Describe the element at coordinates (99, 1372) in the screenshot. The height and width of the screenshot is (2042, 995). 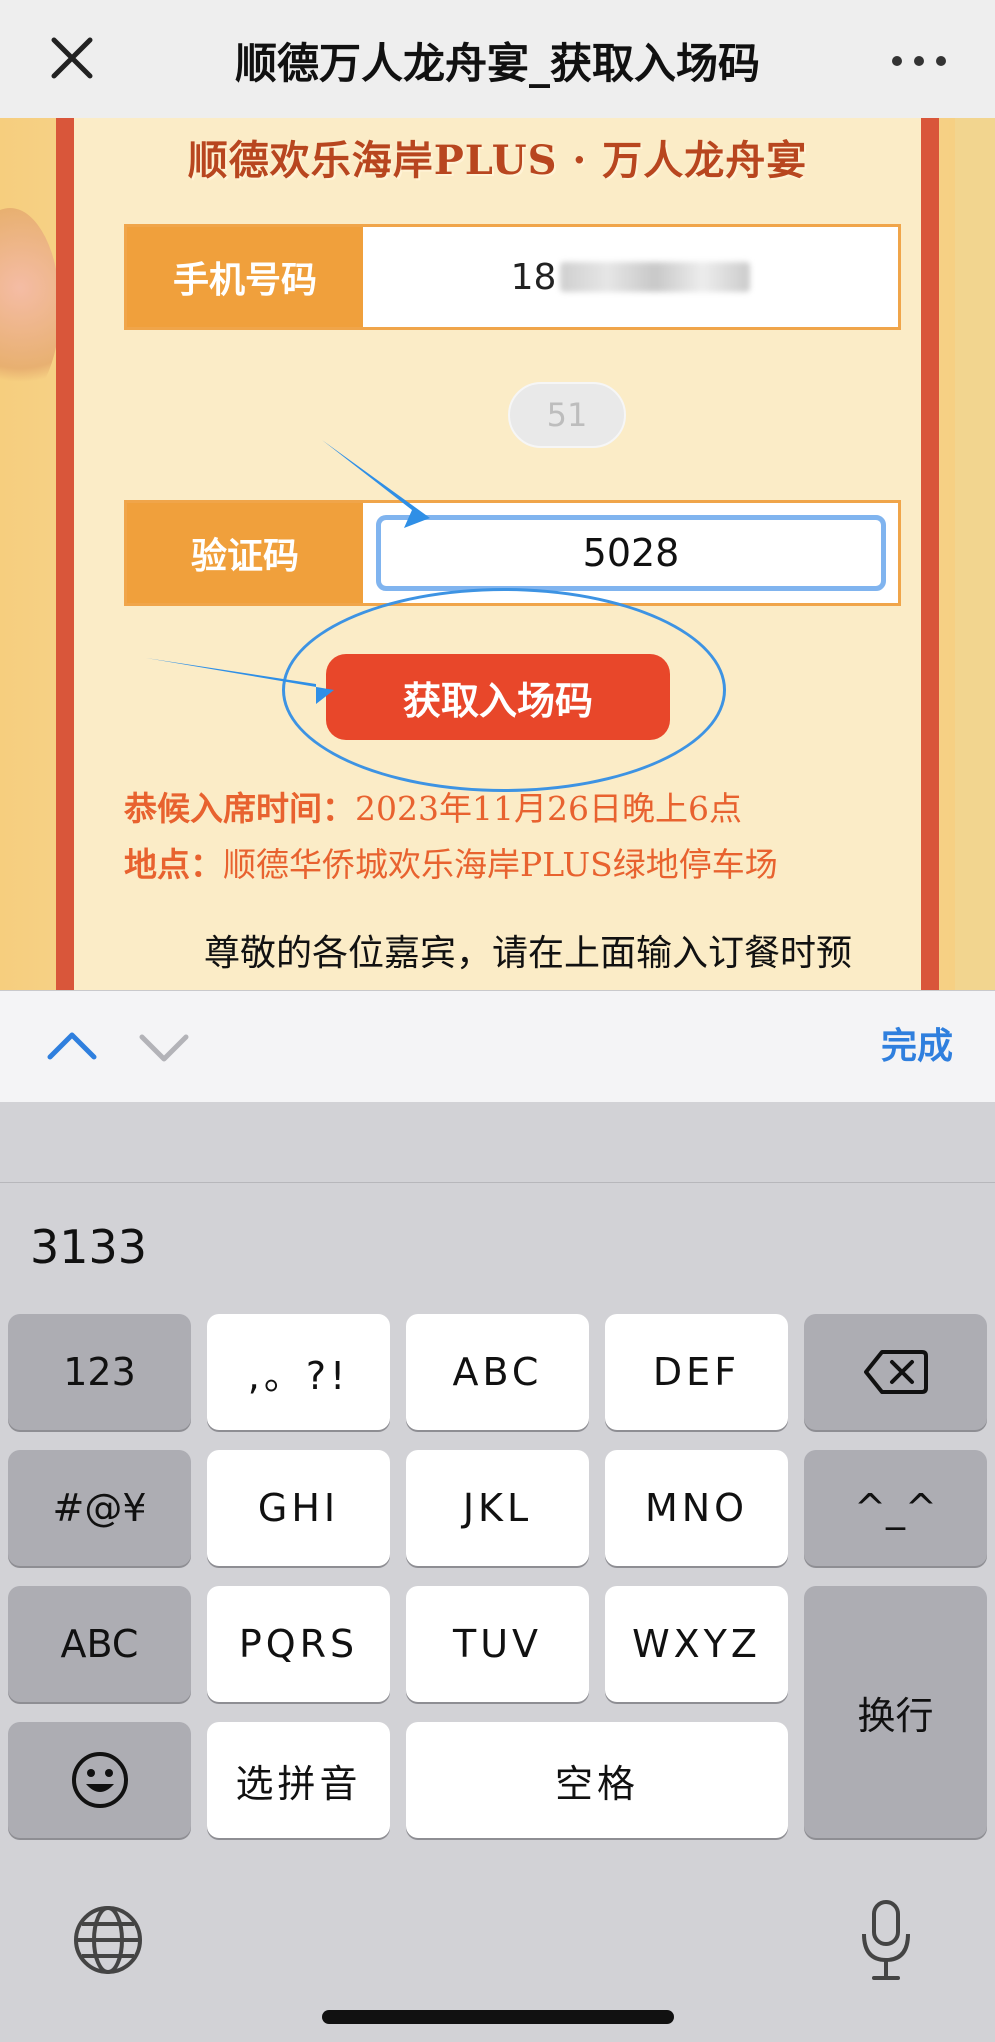
I see `key-123: 123` at that location.